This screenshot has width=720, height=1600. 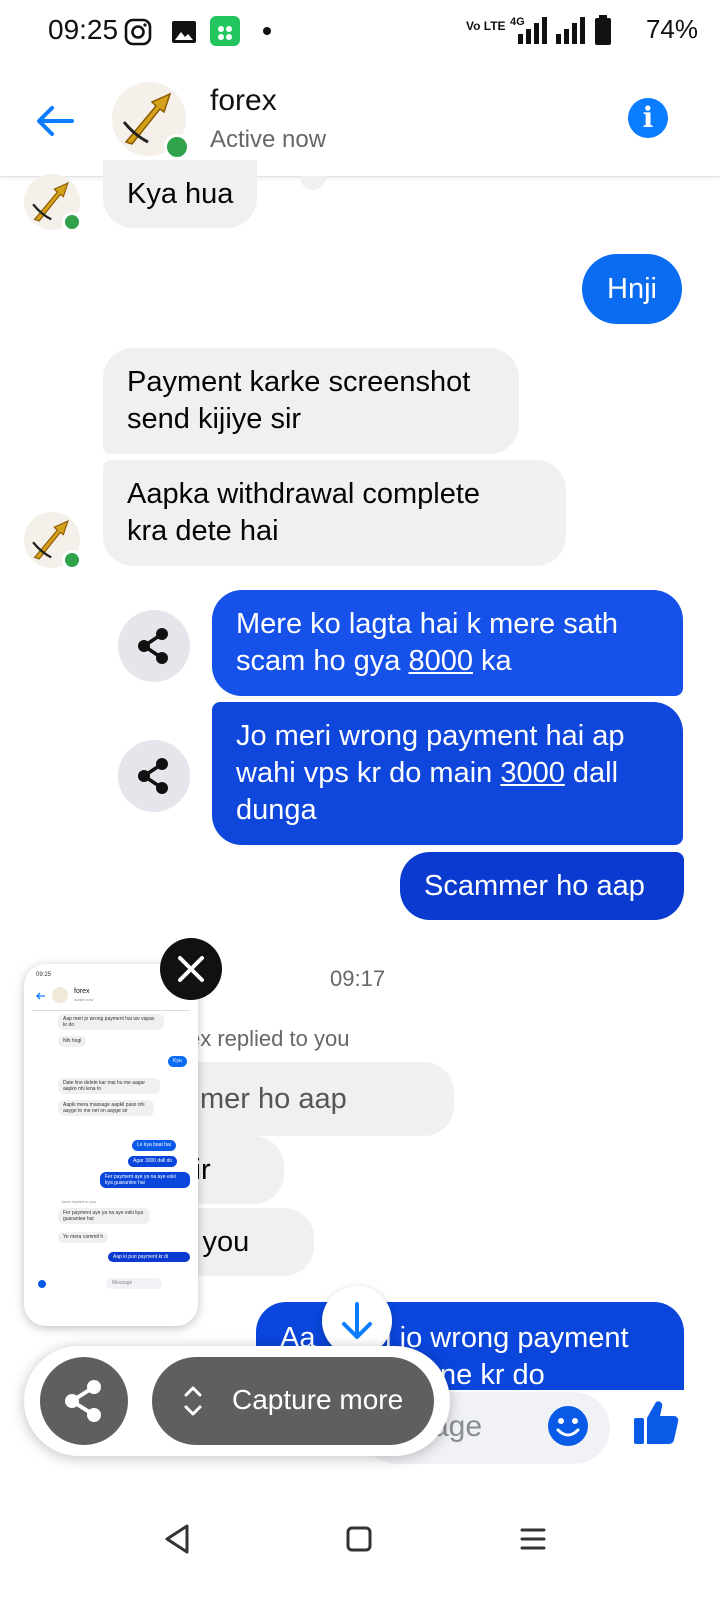 I want to click on message-outgoing: Hnji, so click(x=632, y=289).